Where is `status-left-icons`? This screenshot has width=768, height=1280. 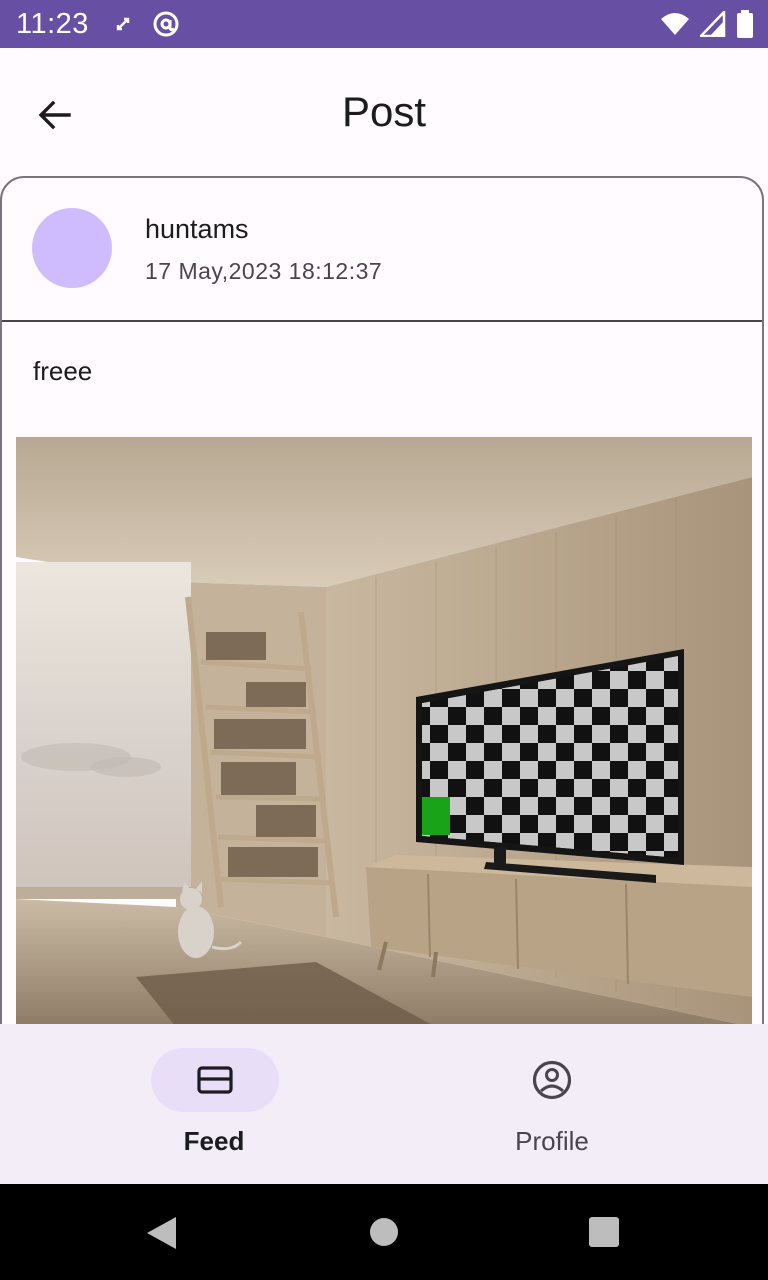 status-left-icons is located at coordinates (146, 24).